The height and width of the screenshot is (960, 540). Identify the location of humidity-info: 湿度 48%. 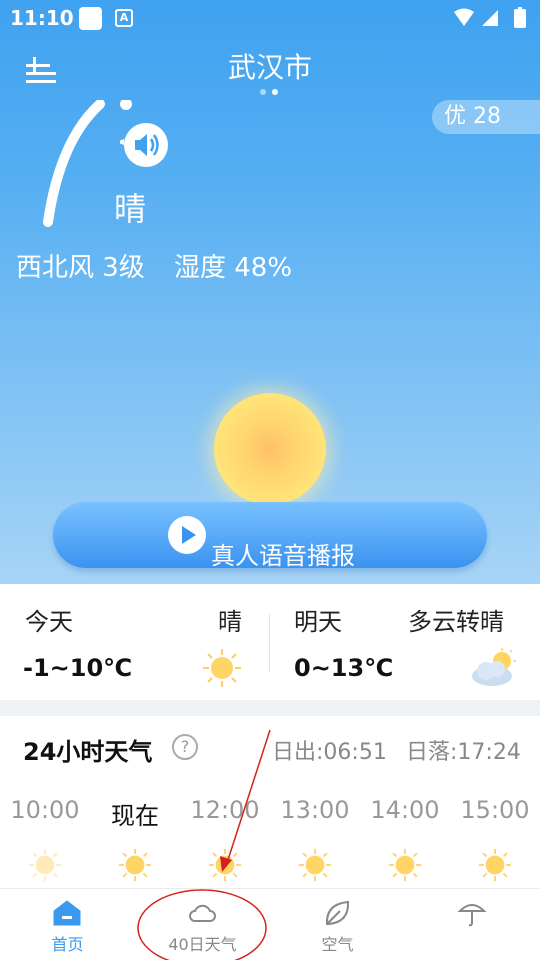
(233, 268).